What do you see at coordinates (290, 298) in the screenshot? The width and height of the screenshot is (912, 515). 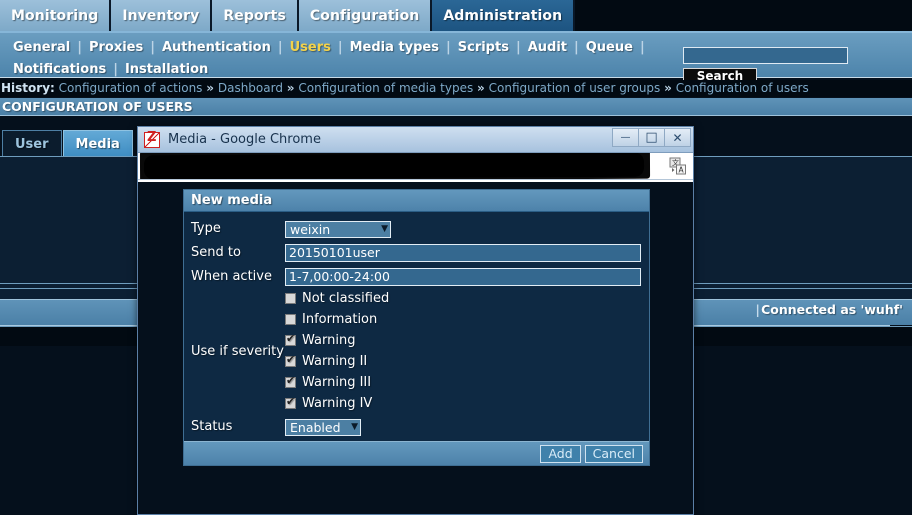 I see `severity-checkbox-not-classified` at bounding box center [290, 298].